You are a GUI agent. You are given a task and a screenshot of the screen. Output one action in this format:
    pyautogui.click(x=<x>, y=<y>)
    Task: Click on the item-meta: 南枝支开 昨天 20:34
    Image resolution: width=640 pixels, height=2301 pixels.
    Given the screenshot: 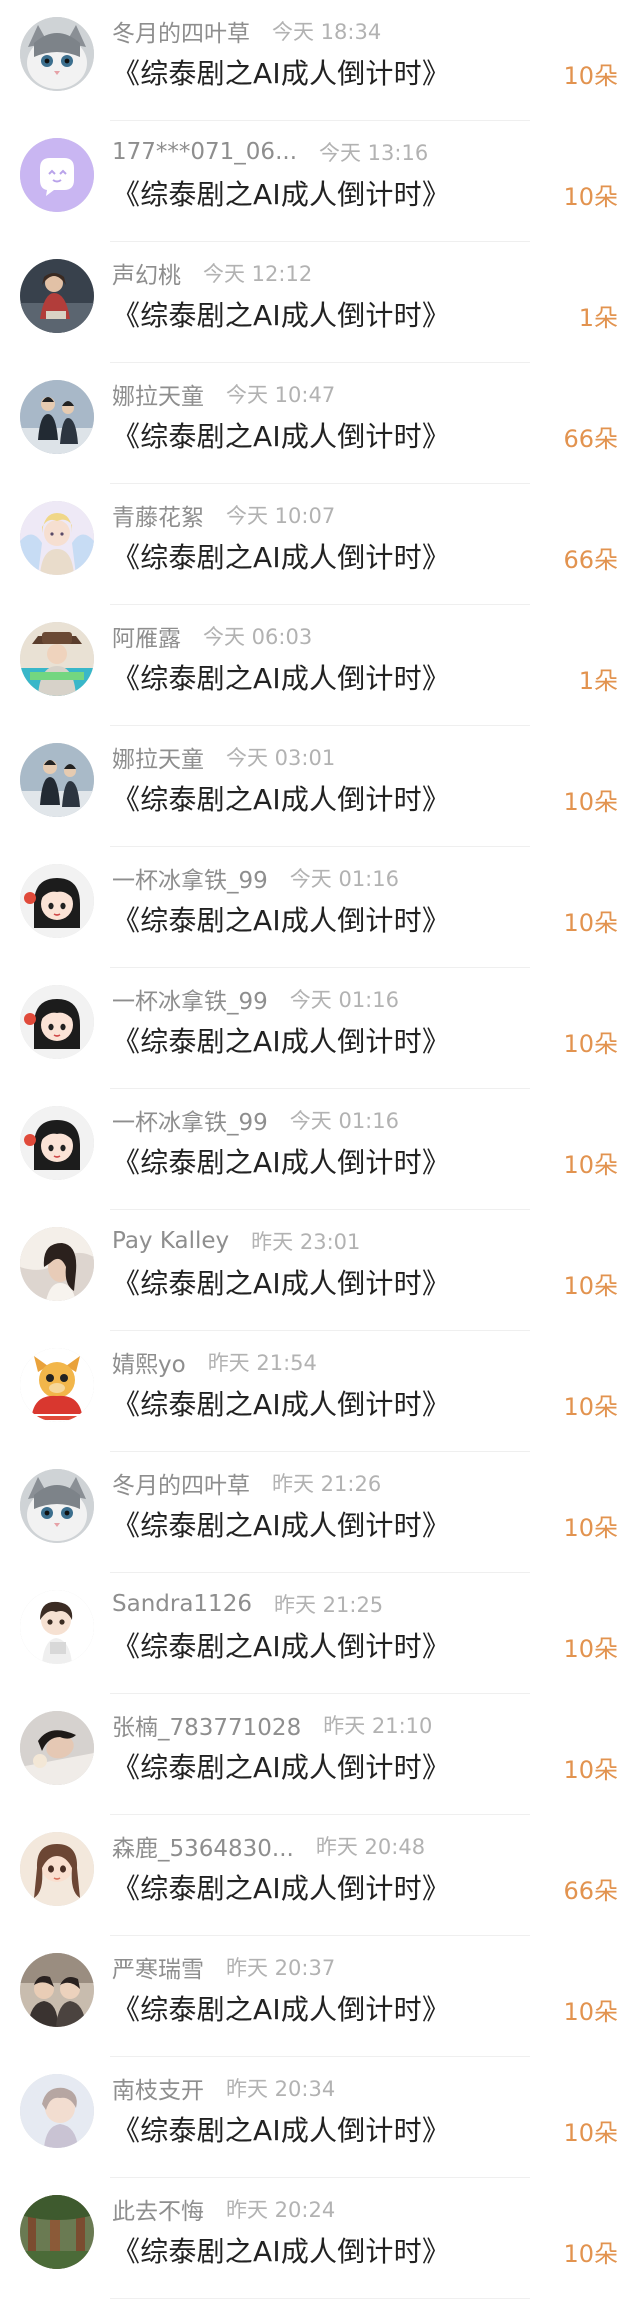 What is the action you would take?
    pyautogui.click(x=224, y=2088)
    